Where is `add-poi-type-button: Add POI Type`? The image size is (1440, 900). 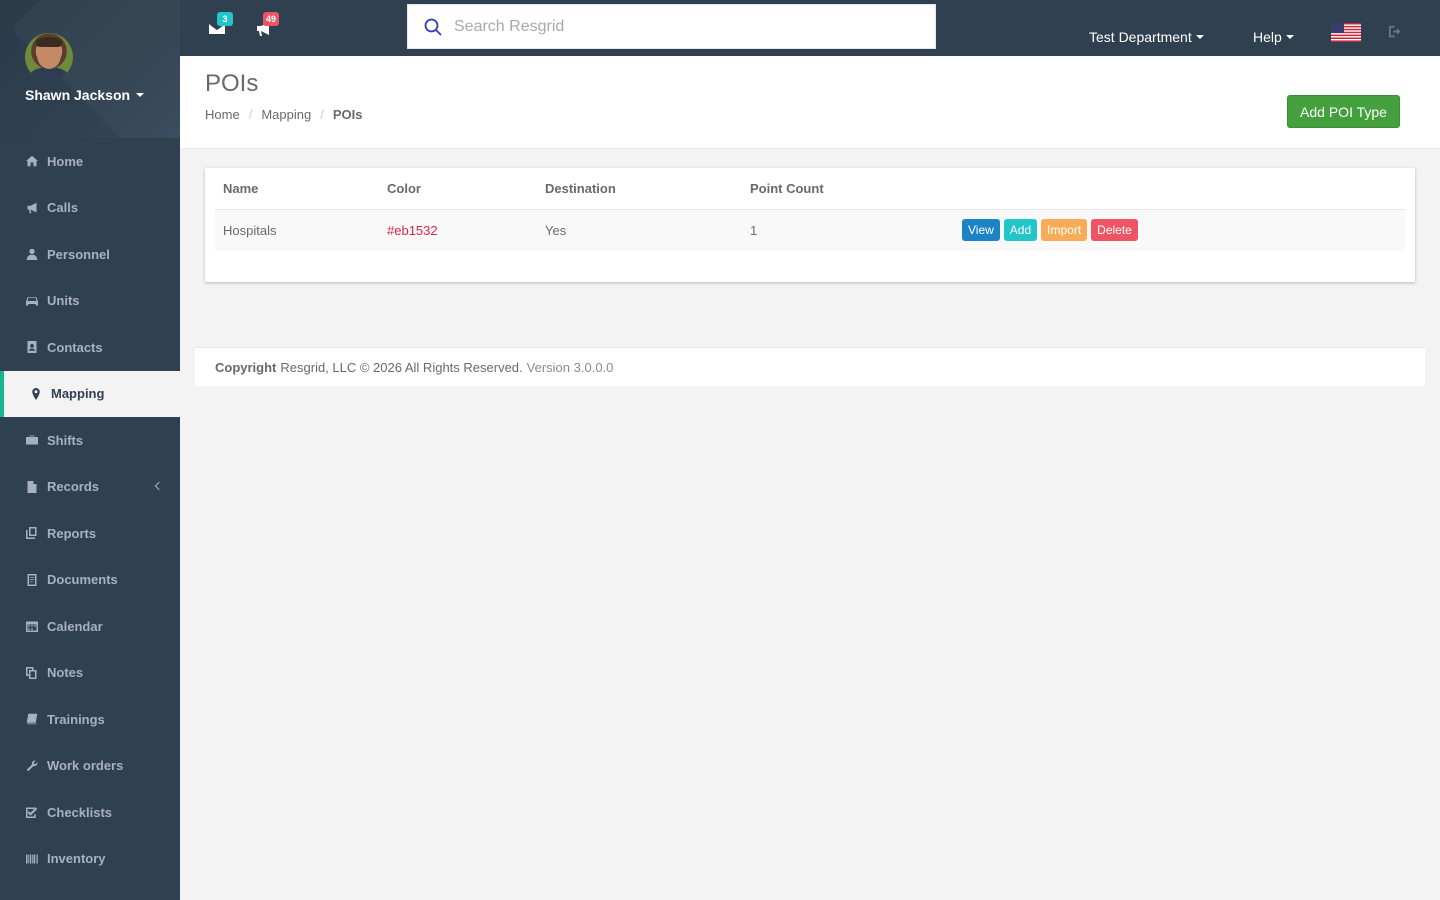
add-poi-type-button: Add POI Type is located at coordinates (1343, 111).